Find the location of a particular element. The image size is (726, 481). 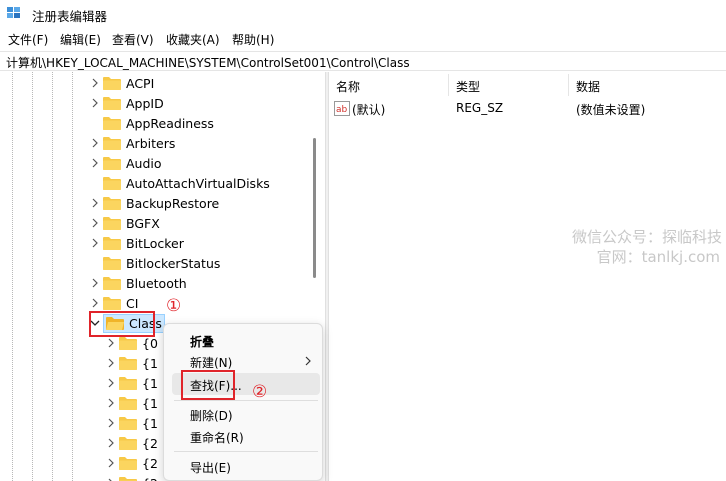

tree-item-label: AppID is located at coordinates (145, 103).